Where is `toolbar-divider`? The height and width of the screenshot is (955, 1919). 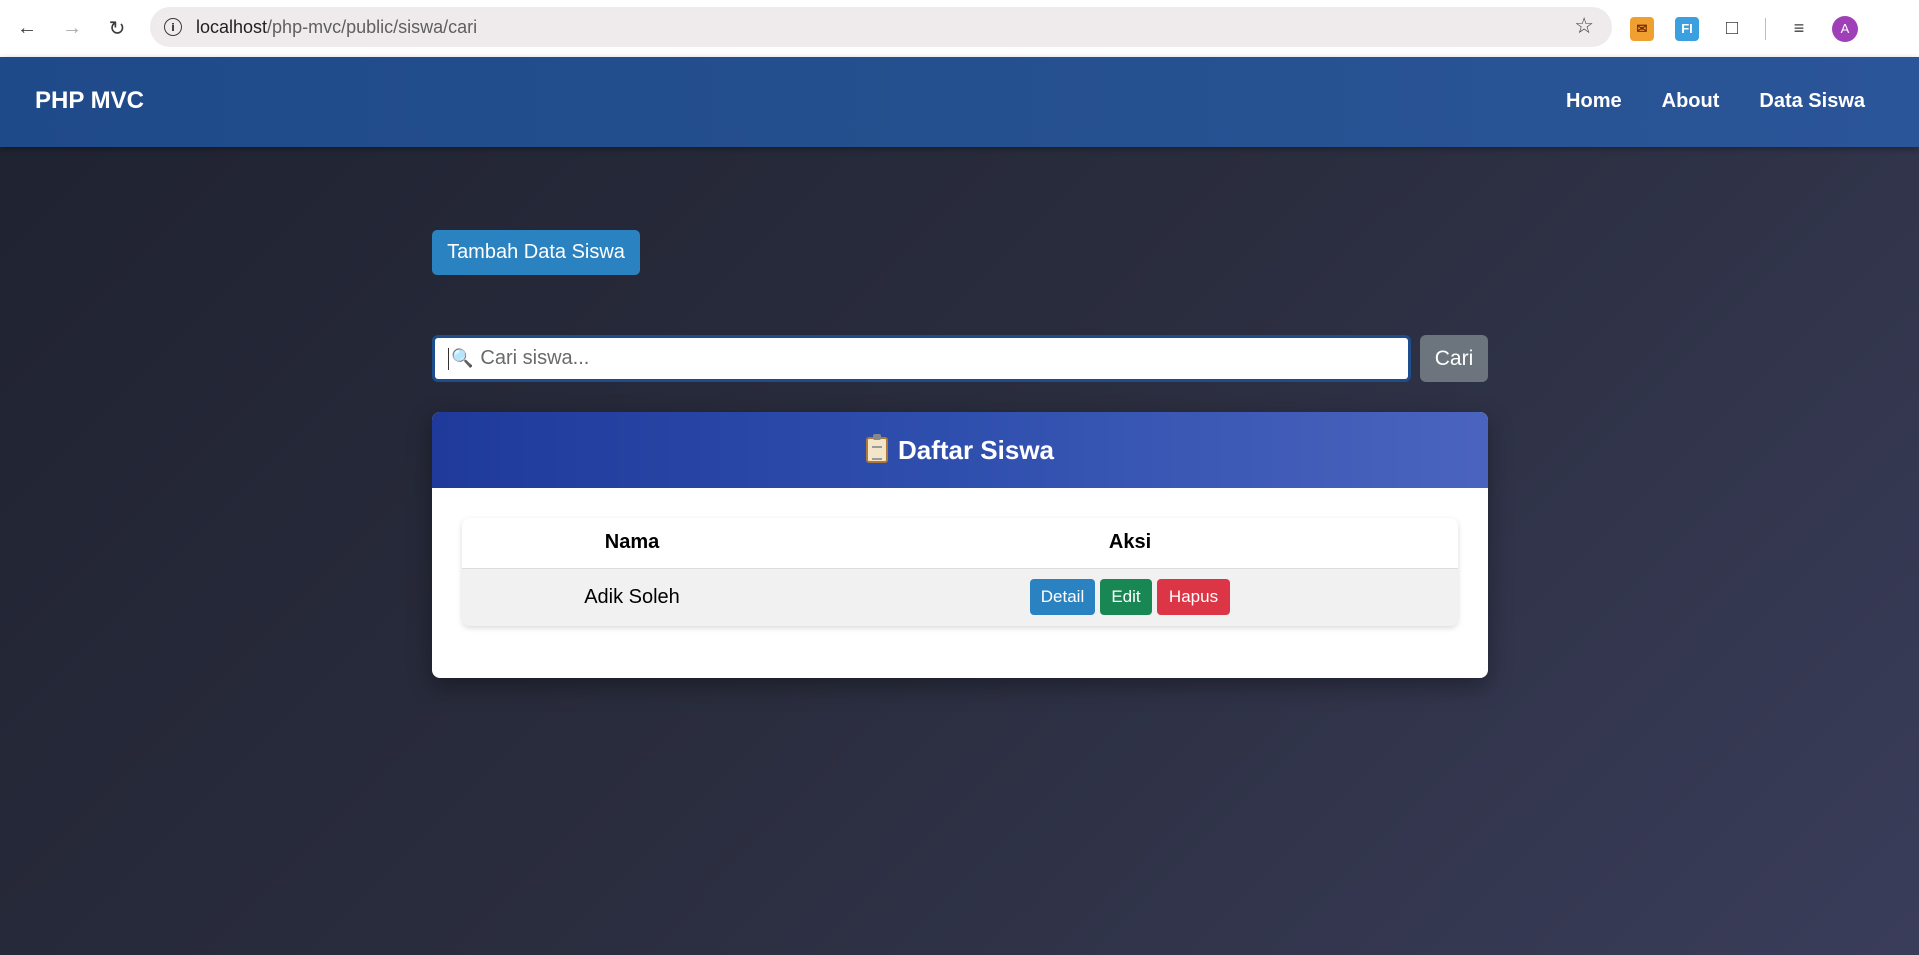 toolbar-divider is located at coordinates (1765, 28).